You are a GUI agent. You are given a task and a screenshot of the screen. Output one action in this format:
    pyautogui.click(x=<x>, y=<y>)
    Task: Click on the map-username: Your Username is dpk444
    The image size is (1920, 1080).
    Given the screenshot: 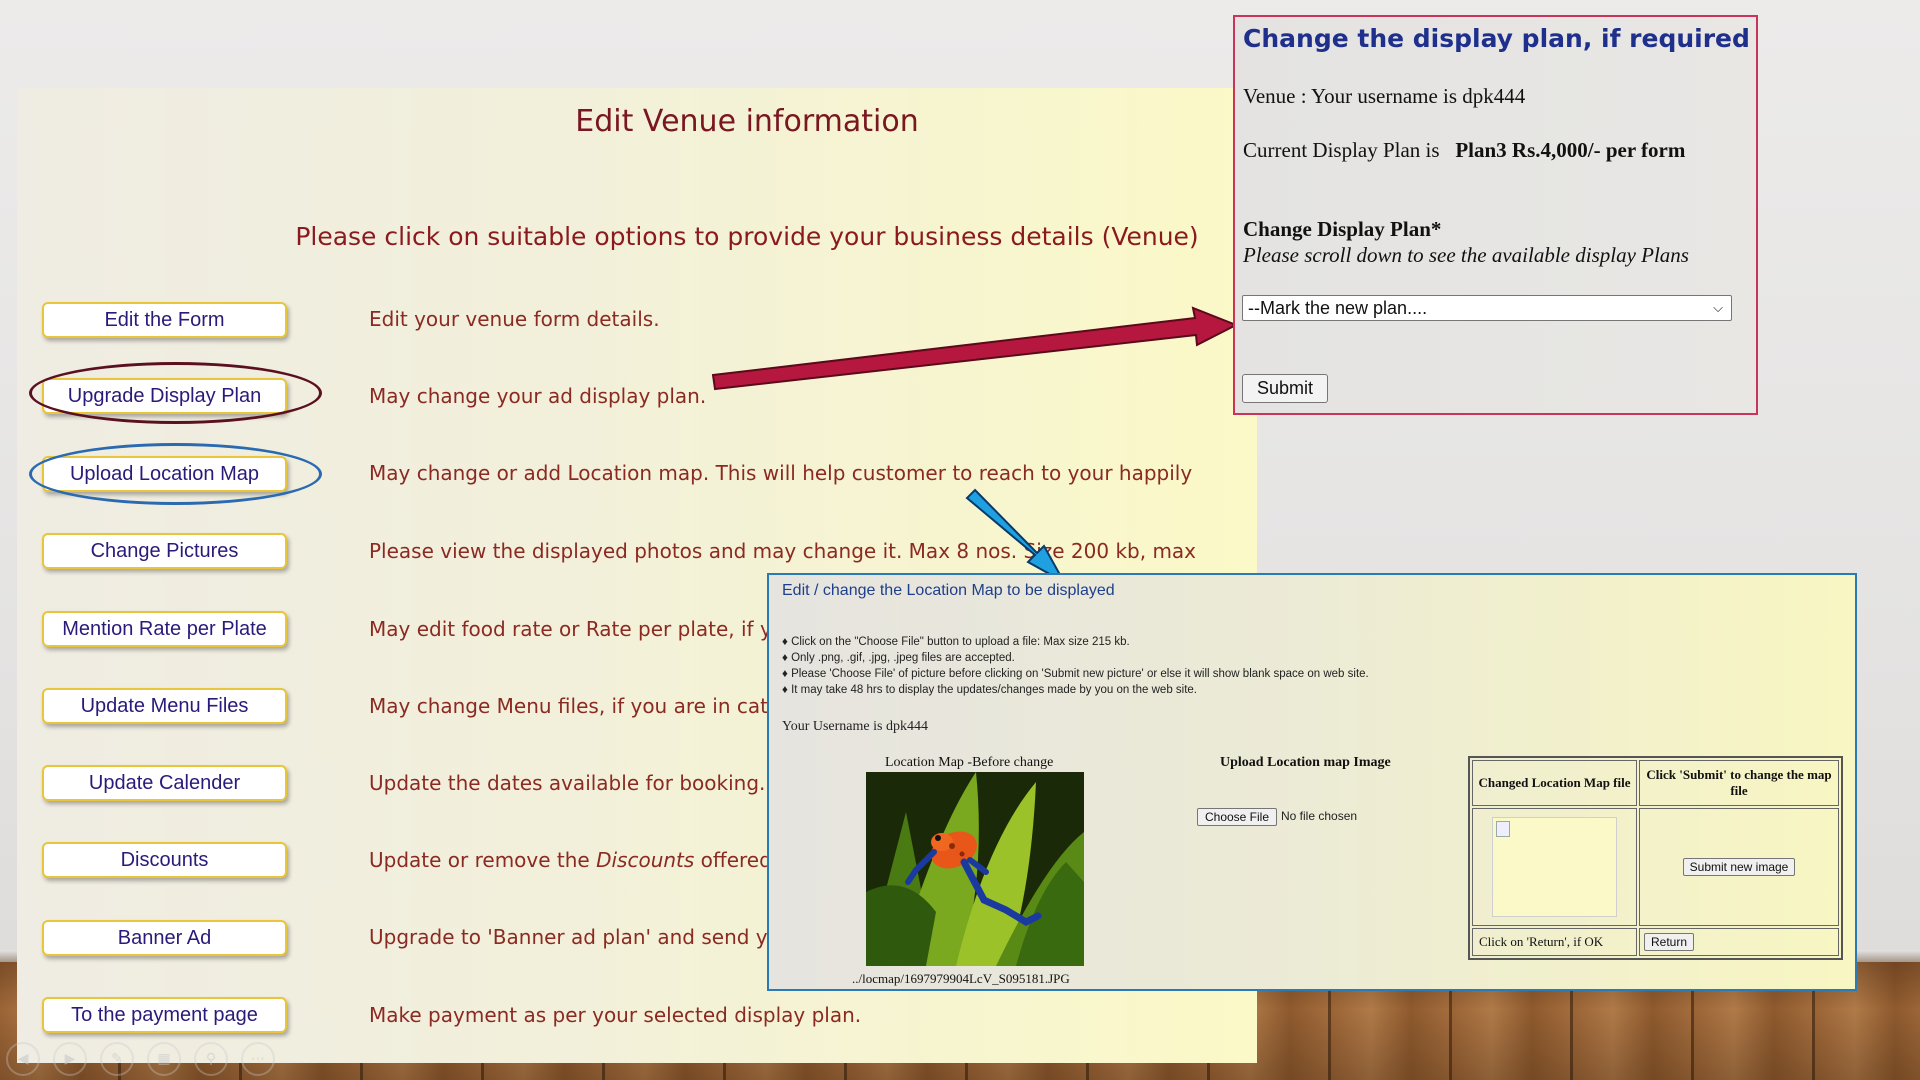 What is the action you would take?
    pyautogui.click(x=855, y=726)
    